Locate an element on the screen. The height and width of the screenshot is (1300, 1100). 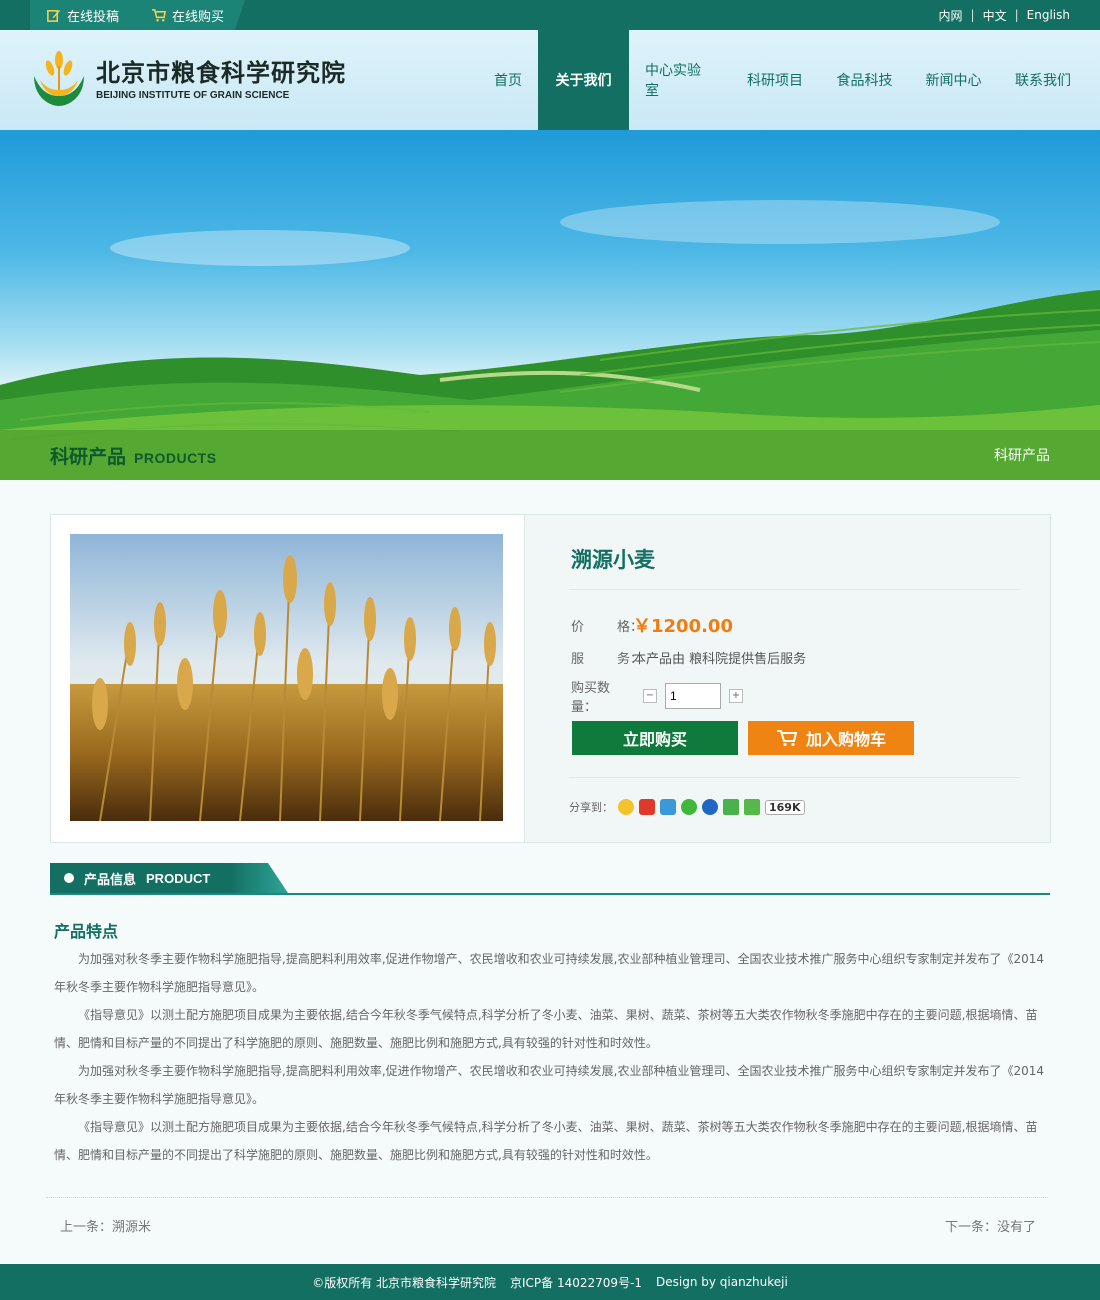
section-tab: 产品信息 PRODUCT is located at coordinates (169, 878).